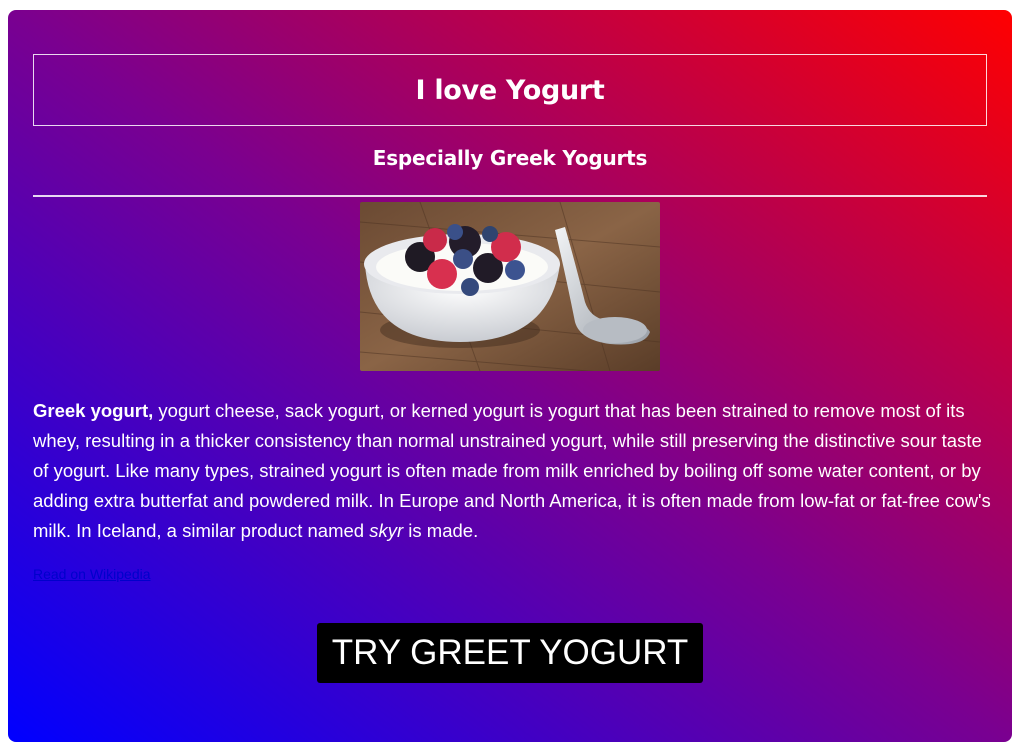  I want to click on description-lead: Greek yogurt,, so click(93, 410).